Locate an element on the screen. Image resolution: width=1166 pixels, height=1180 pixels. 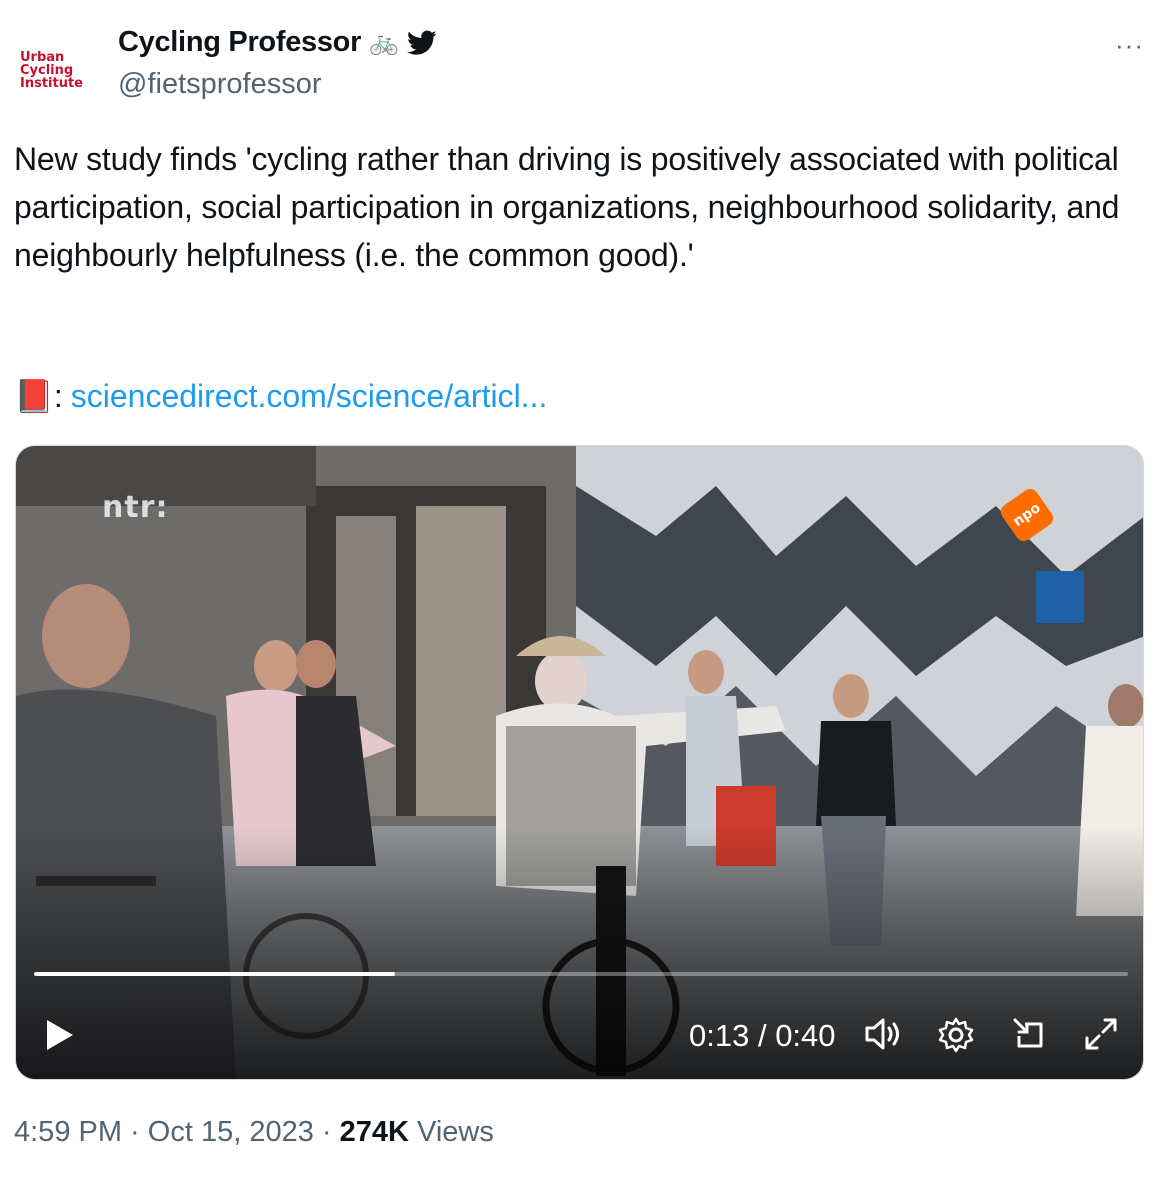
video-time: 0:13 / 0:40 is located at coordinates (762, 1036).